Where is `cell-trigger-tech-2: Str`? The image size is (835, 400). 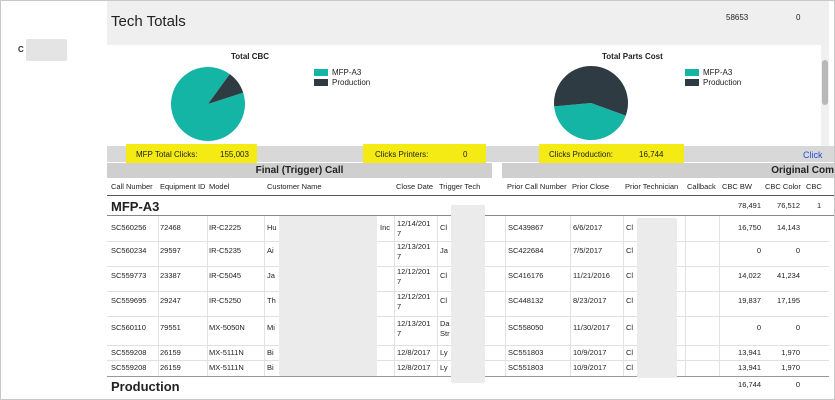
cell-trigger-tech-2: Str is located at coordinates (445, 333).